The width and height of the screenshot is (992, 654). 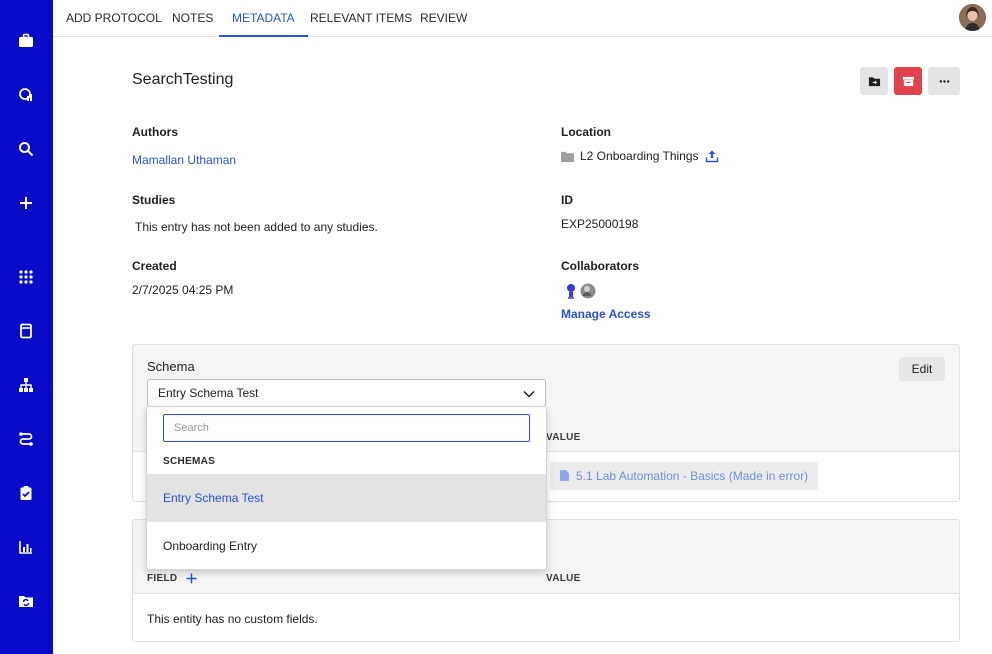 What do you see at coordinates (263, 18) in the screenshot?
I see `tab-metadata: METADATA` at bounding box center [263, 18].